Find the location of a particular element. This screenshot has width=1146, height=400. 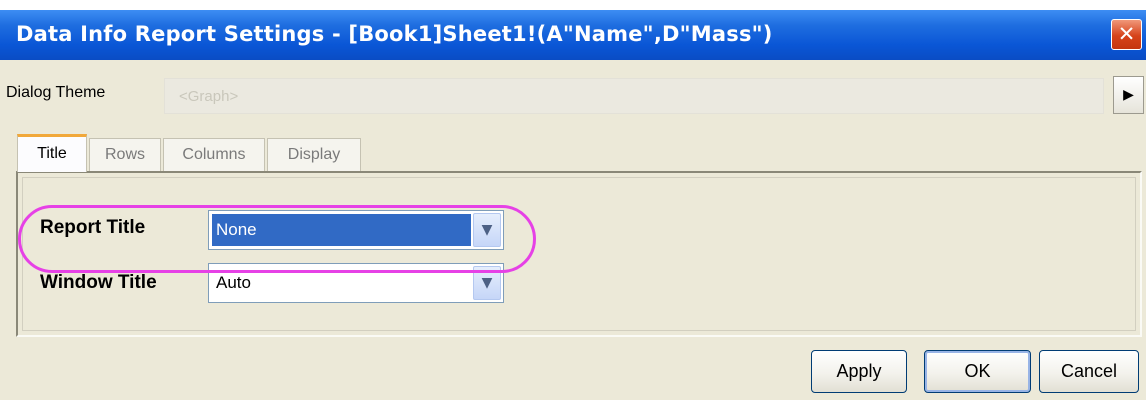

tab-columns: Columns is located at coordinates (214, 154).